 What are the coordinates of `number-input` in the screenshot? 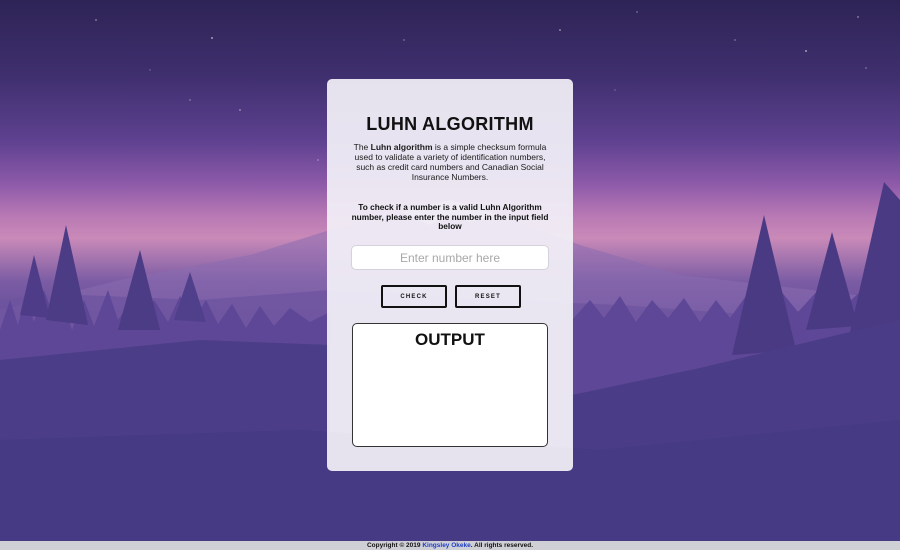 It's located at (450, 257).